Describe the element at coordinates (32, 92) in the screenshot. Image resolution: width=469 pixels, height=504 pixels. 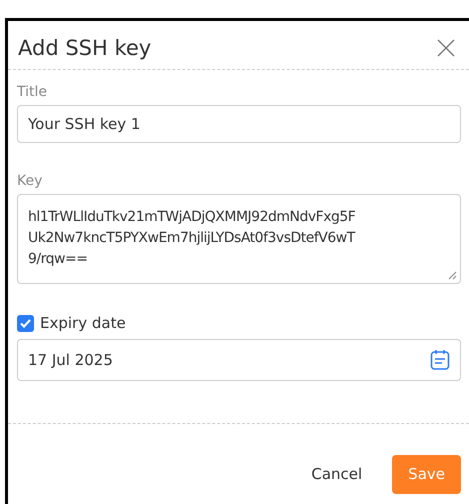
I see `field-label: Title` at that location.